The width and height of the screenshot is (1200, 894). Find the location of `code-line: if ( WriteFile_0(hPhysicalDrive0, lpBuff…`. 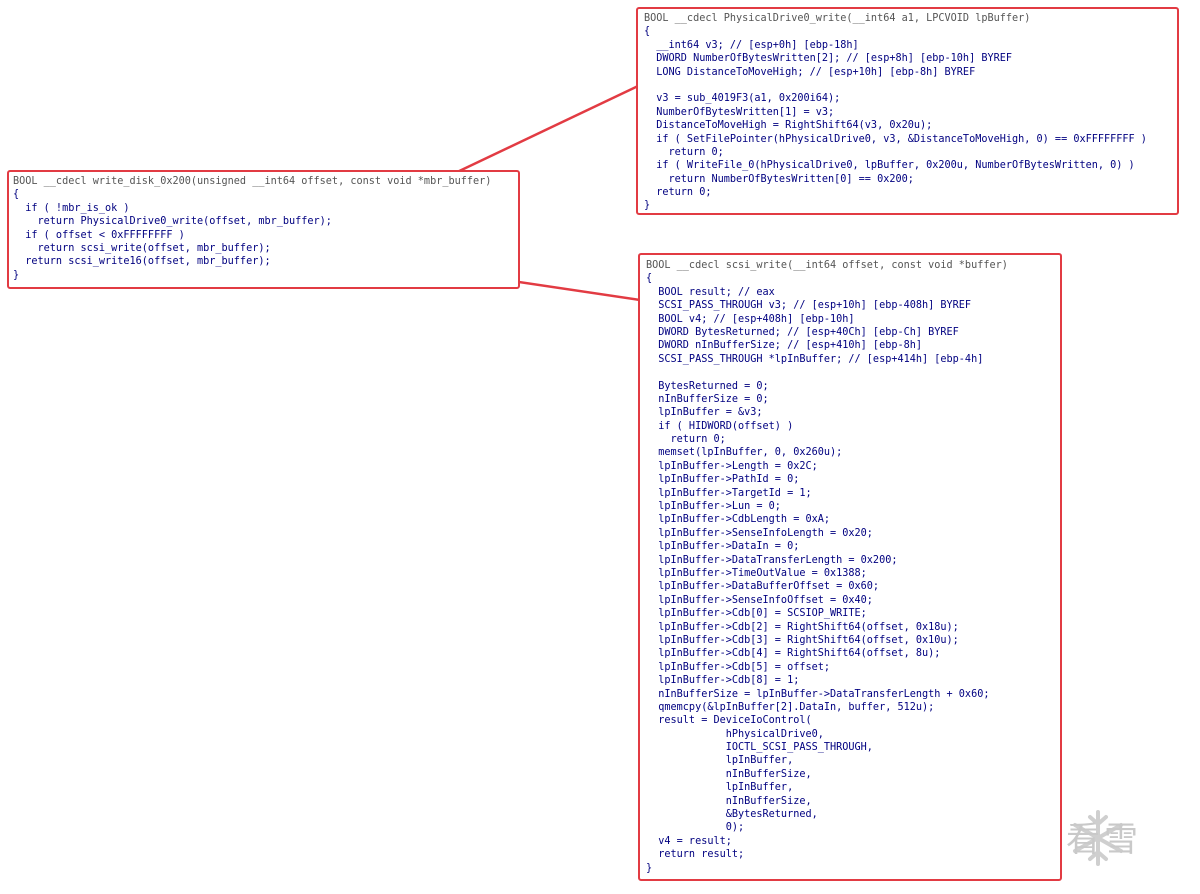

code-line: if ( WriteFile_0(hPhysicalDrive0, lpBuff… is located at coordinates (889, 166).